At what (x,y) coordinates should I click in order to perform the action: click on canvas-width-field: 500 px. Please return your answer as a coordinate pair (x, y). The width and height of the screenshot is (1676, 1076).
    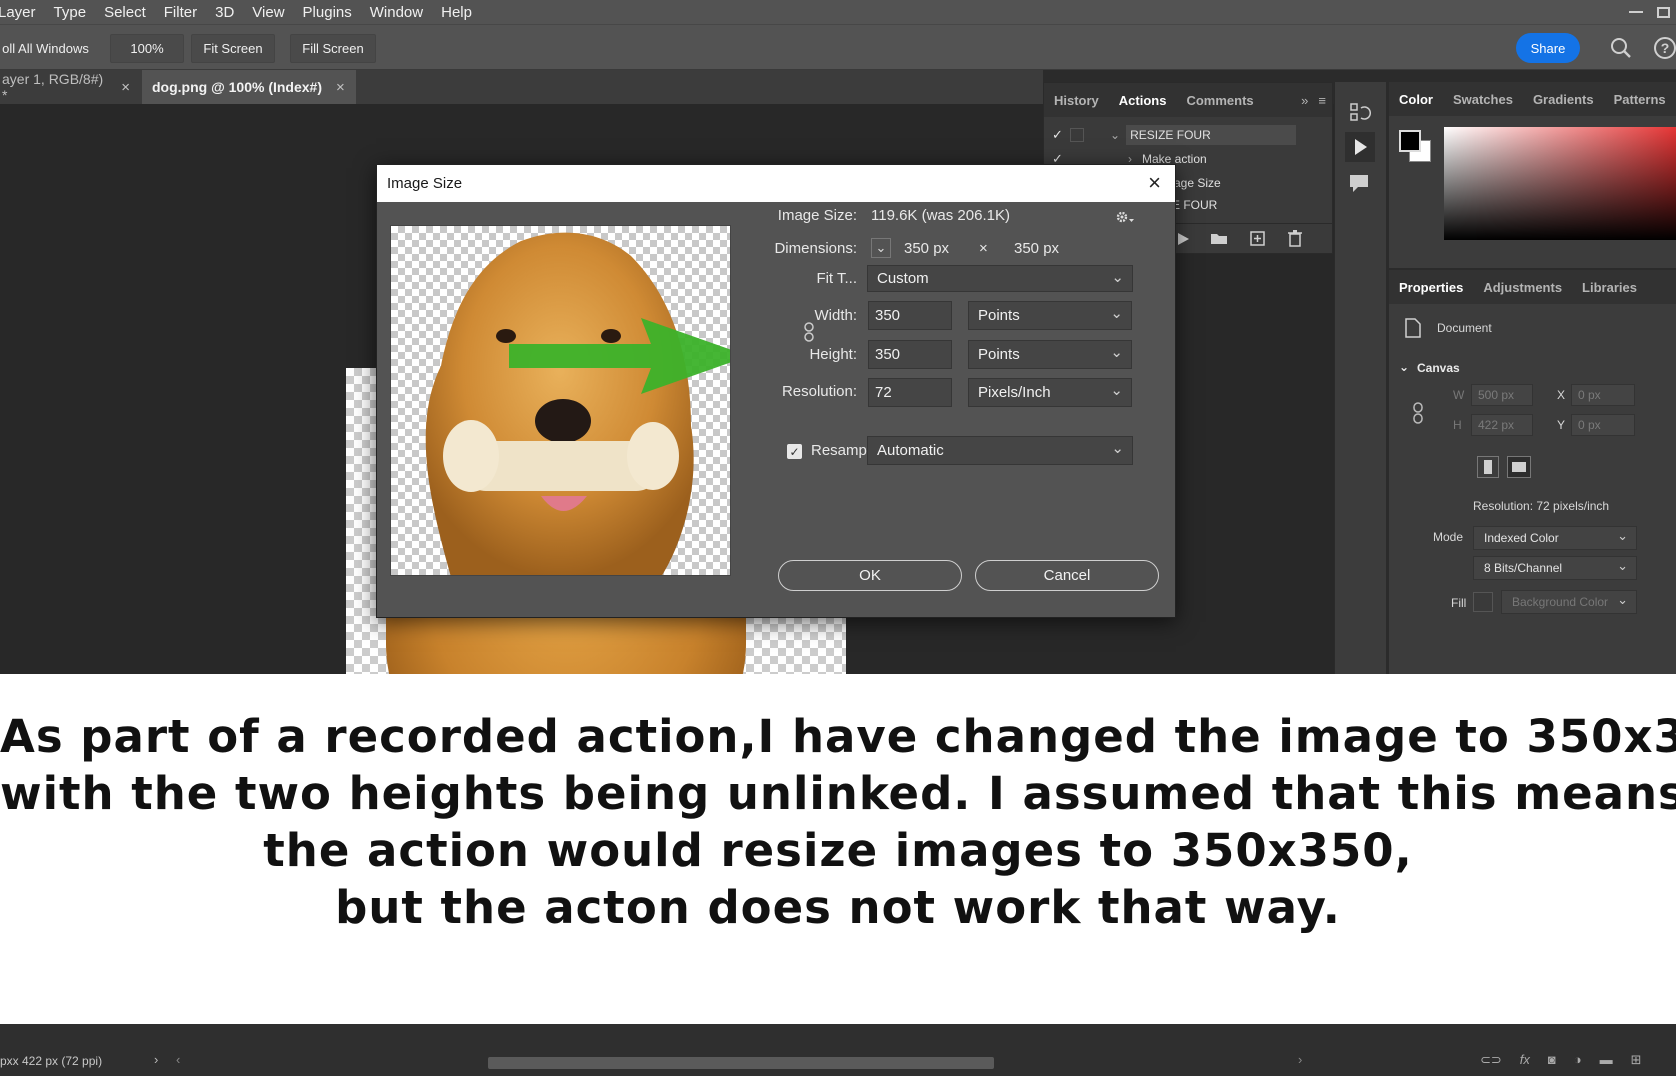
    Looking at the image, I should click on (1502, 395).